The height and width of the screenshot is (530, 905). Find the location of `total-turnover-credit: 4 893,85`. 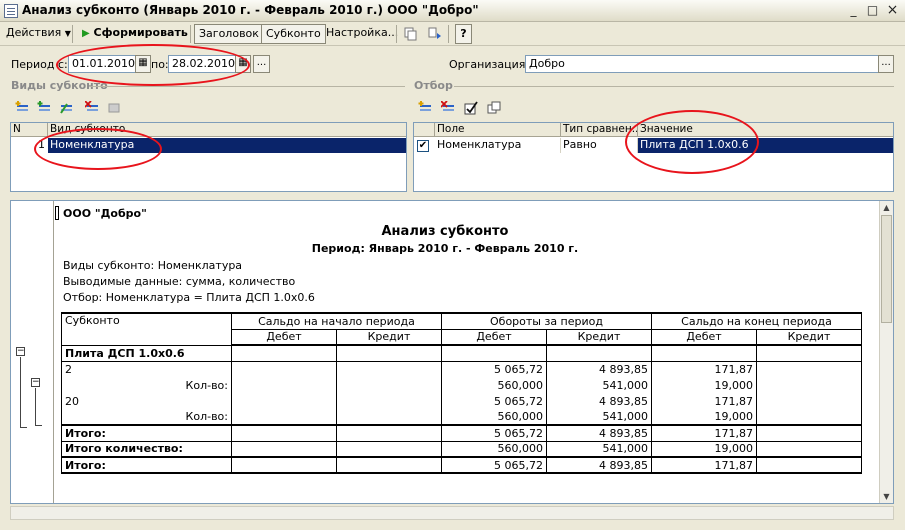

total-turnover-credit: 4 893,85 is located at coordinates (599, 433).